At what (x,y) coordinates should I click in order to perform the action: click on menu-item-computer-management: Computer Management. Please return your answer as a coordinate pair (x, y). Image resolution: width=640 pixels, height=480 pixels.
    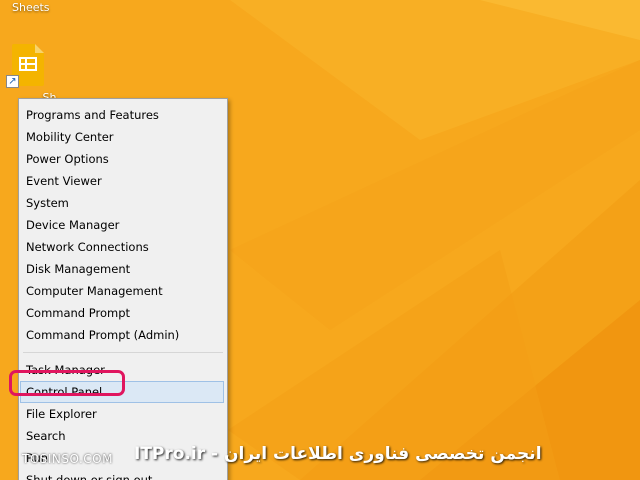
    Looking at the image, I should click on (123, 291).